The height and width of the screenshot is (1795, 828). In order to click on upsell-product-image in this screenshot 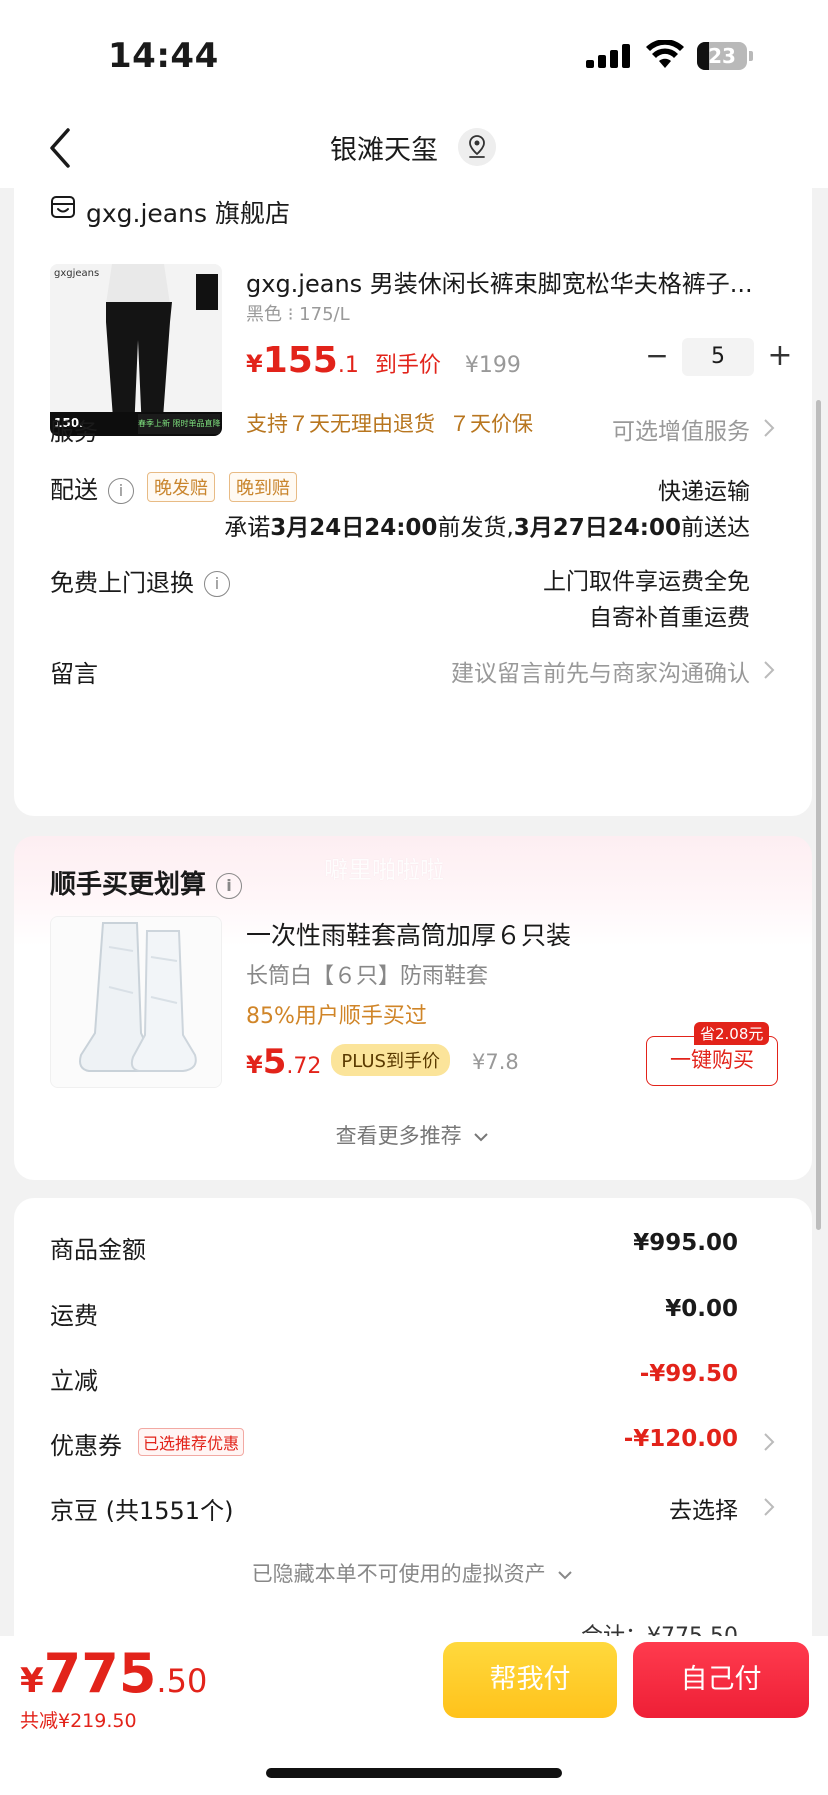, I will do `click(136, 1002)`.